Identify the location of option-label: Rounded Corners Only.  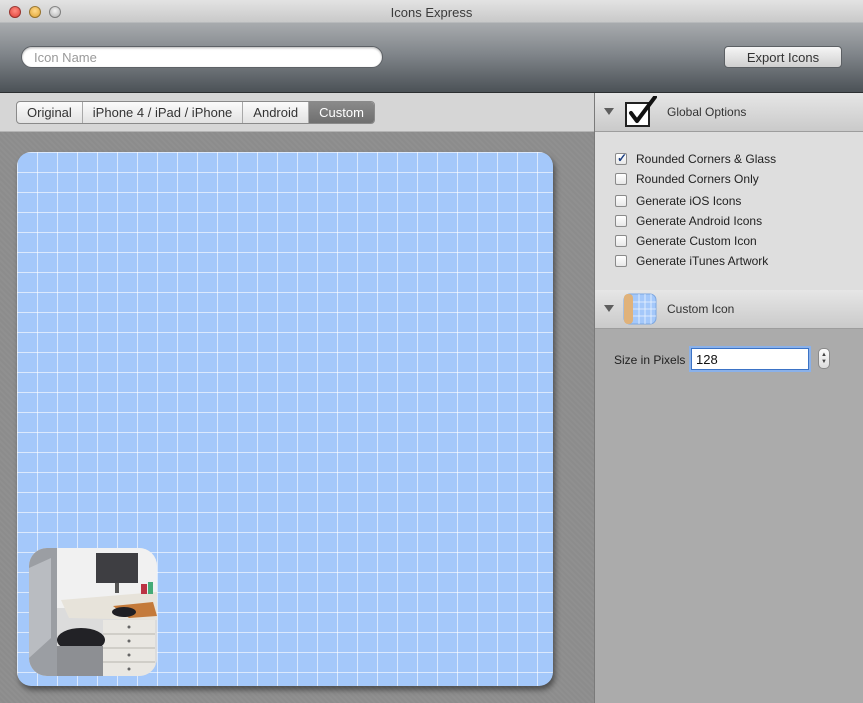
(697, 179).